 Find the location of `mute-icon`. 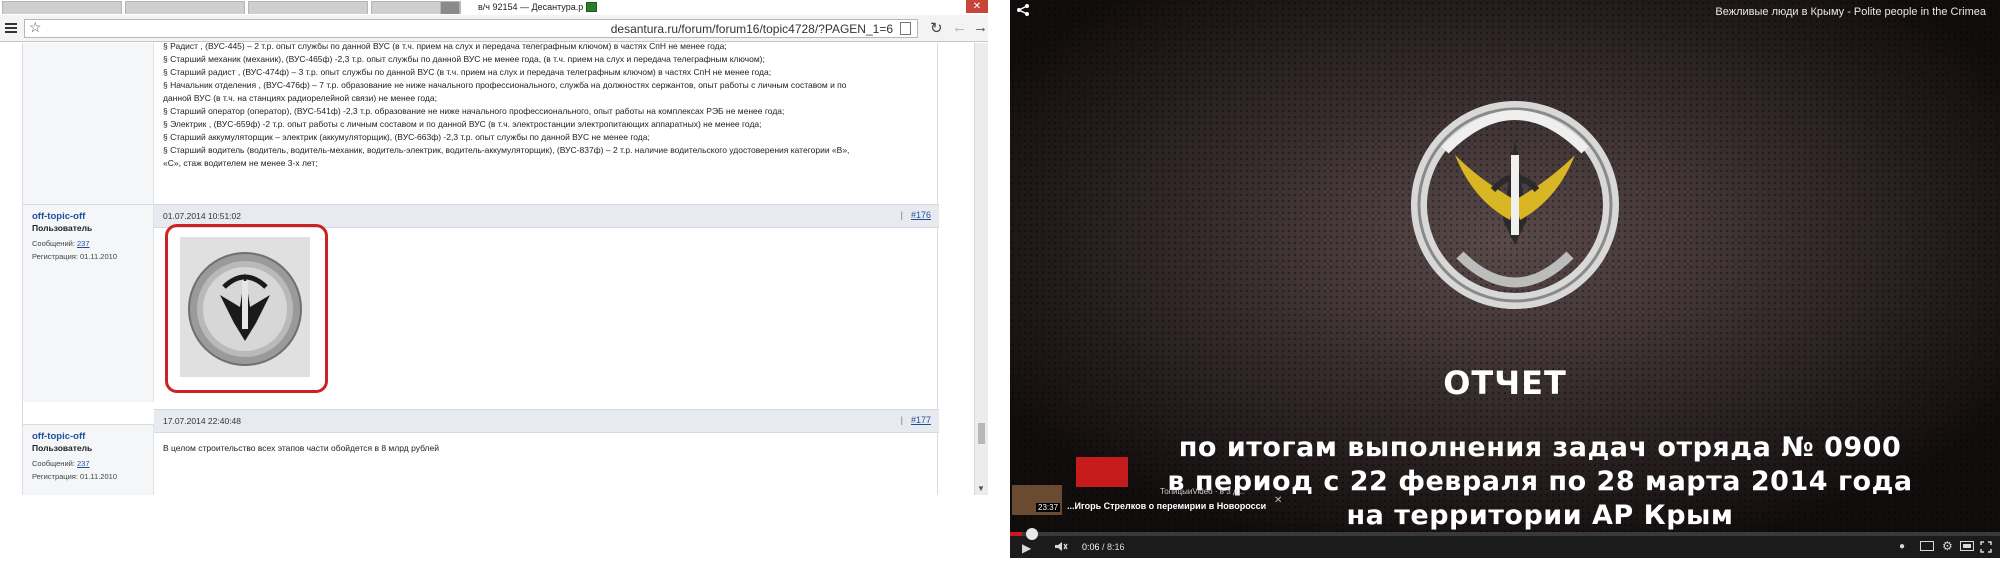

mute-icon is located at coordinates (1061, 546).